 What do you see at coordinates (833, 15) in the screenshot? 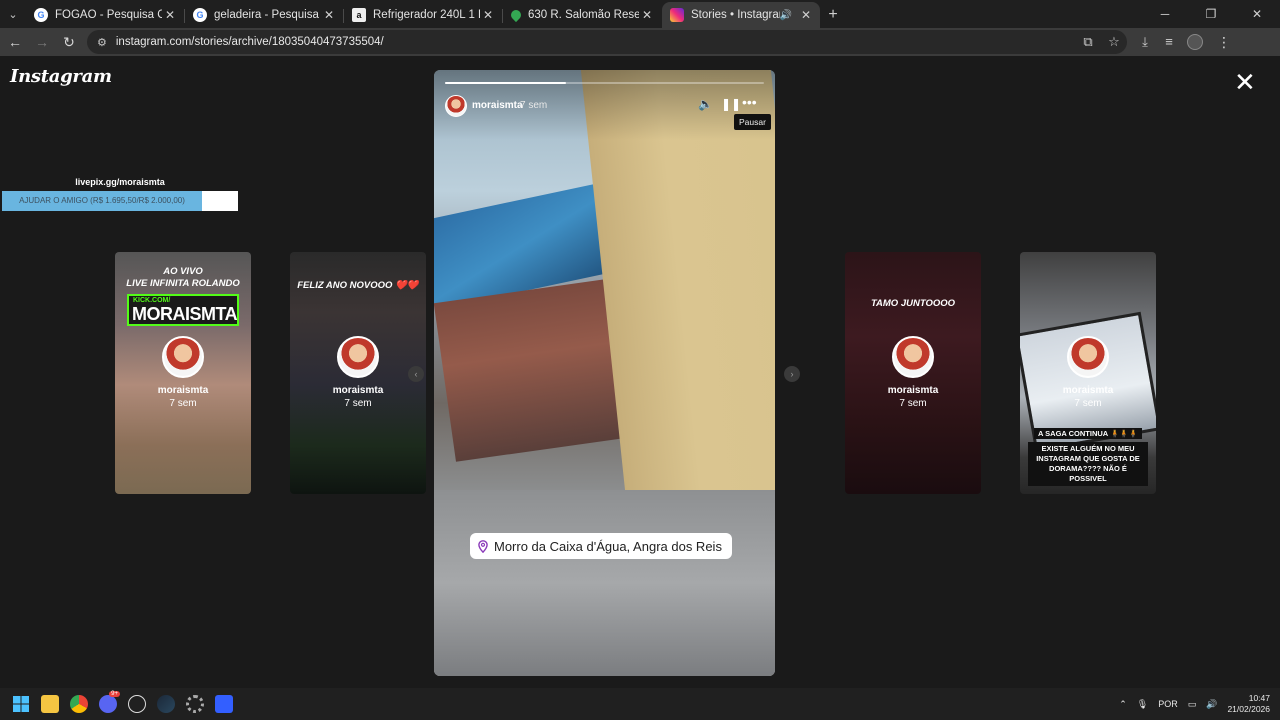
I see `new-tab-button: +` at bounding box center [833, 15].